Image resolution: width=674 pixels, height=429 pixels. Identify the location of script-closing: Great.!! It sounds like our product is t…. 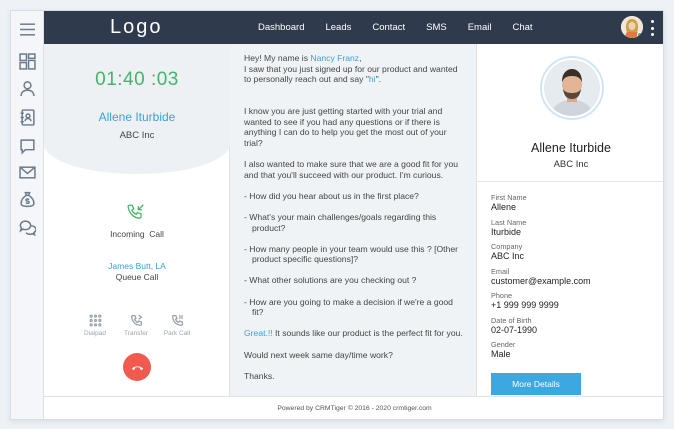
(355, 333).